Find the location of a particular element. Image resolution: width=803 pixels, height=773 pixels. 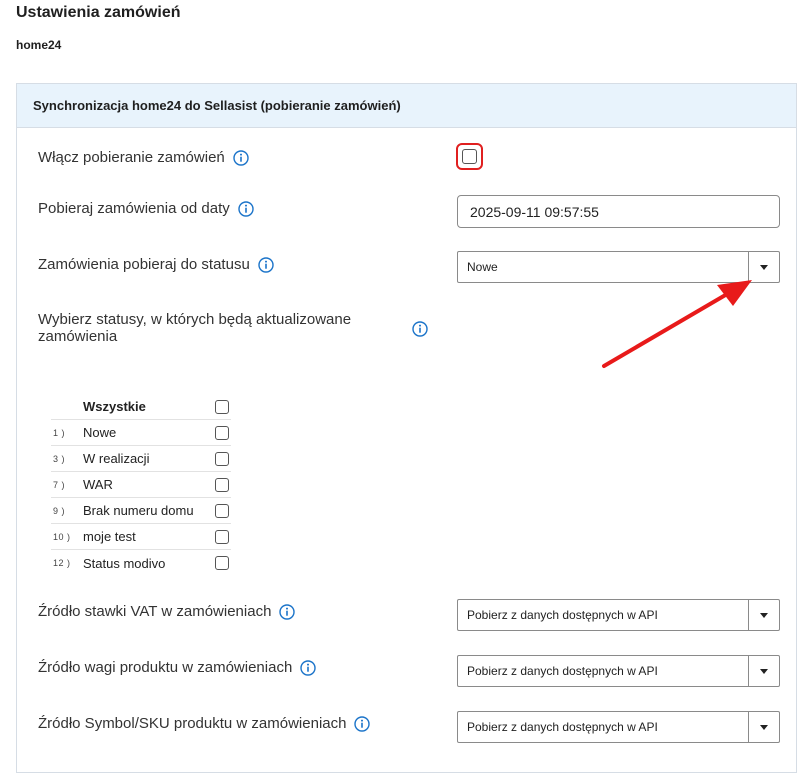

weight-source-select: Pobierz z danych dostępnych w API is located at coordinates (618, 671).